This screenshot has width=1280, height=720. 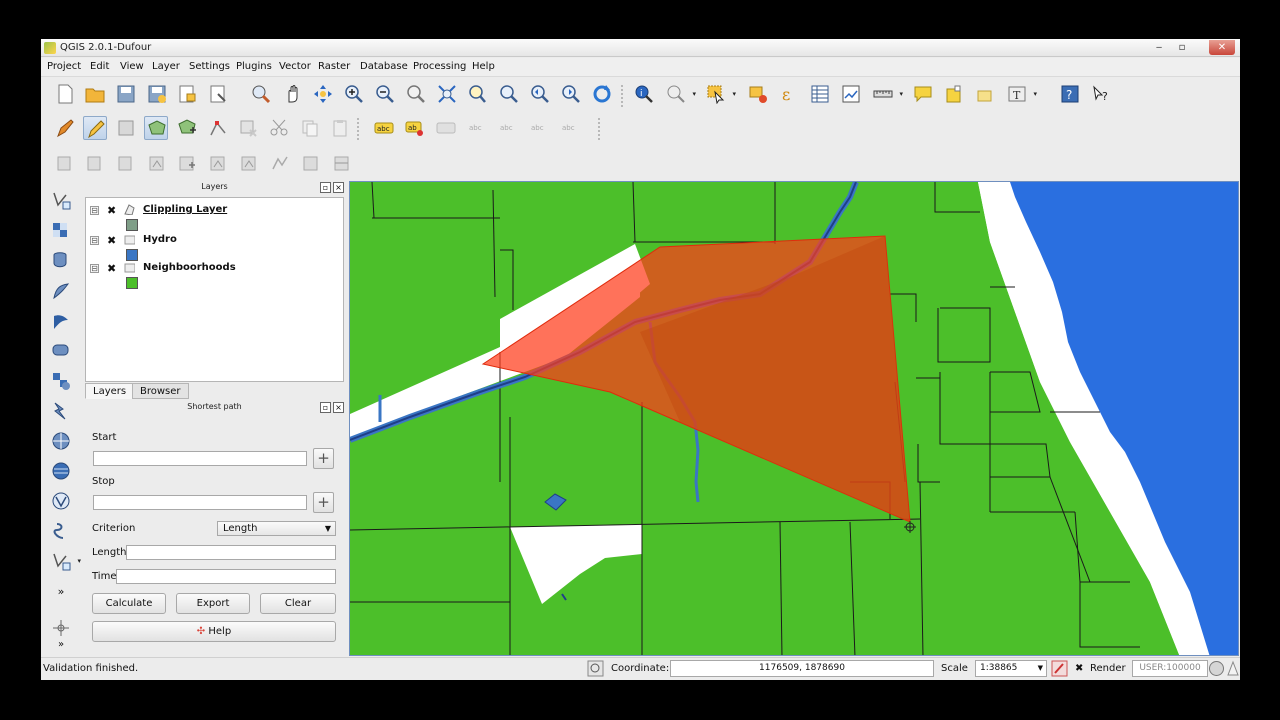 I want to click on reshape-features-icon, so click(x=280, y=163).